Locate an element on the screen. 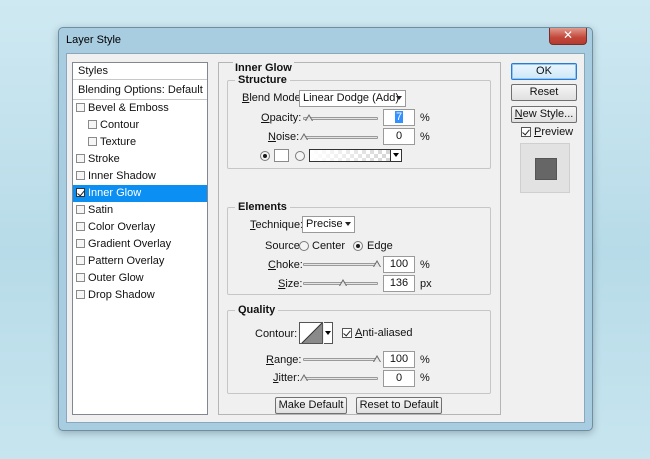 The height and width of the screenshot is (459, 650). style-item-label: Drop Shadow is located at coordinates (121, 295).